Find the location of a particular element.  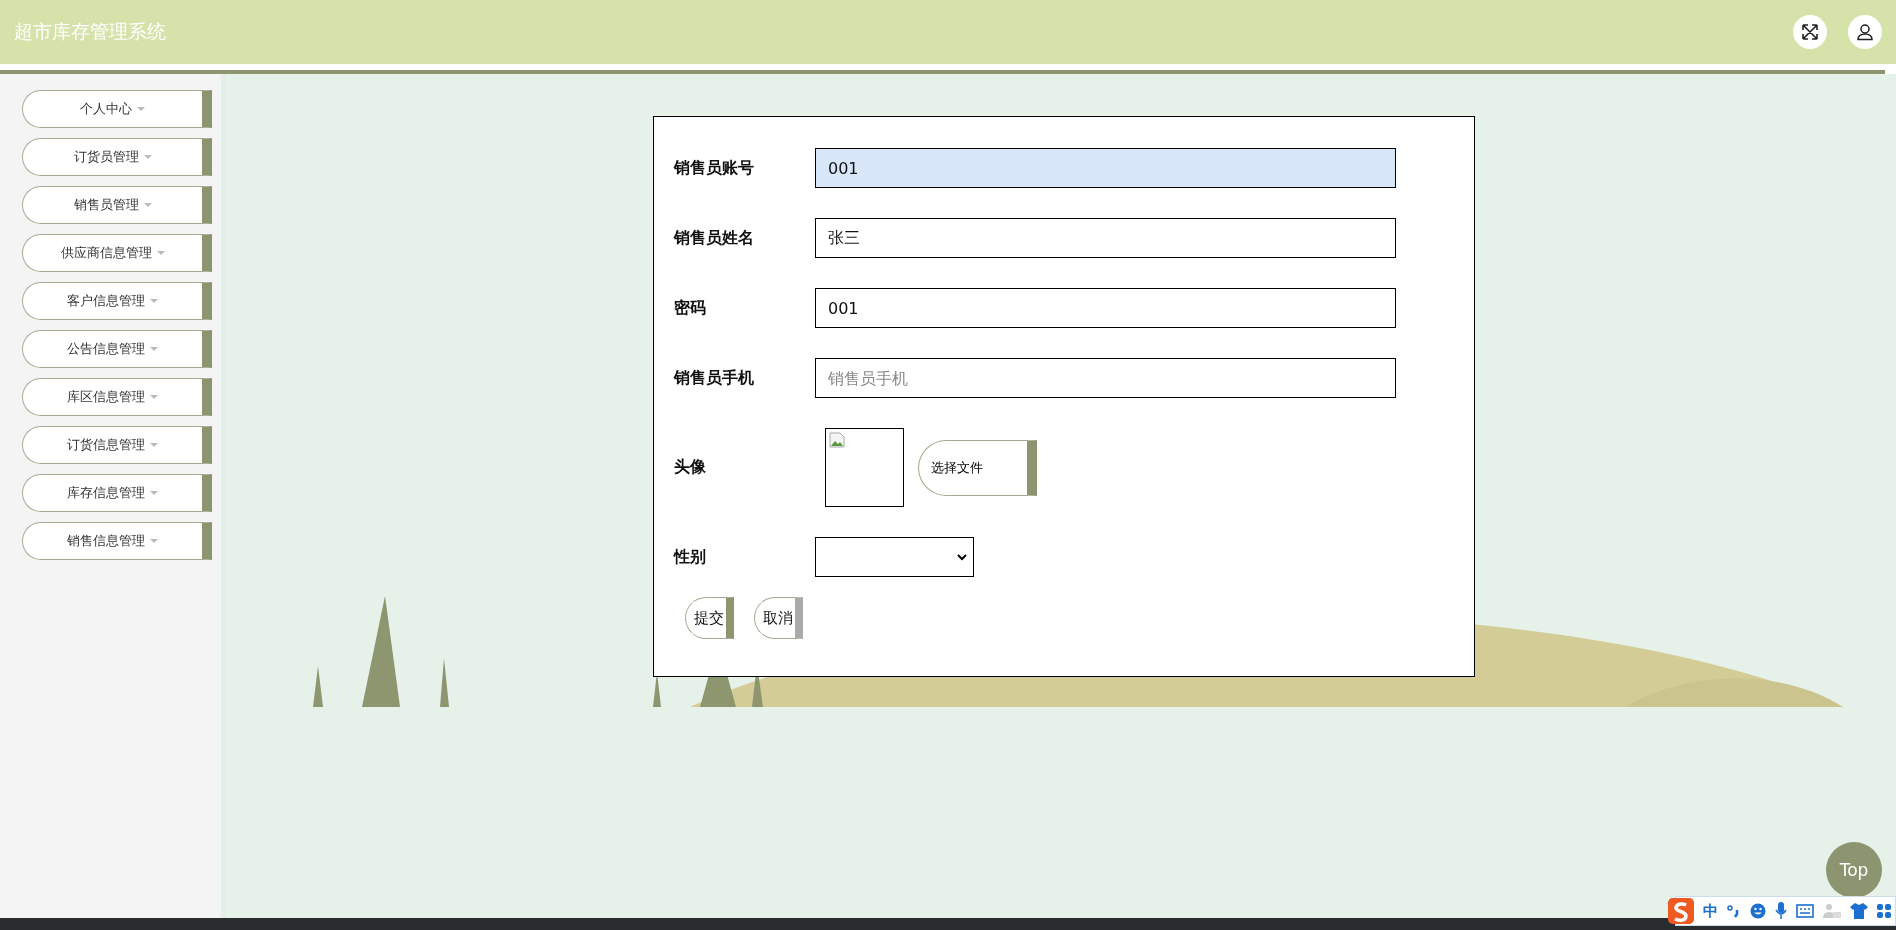

keyboard-icon is located at coordinates (1805, 911).